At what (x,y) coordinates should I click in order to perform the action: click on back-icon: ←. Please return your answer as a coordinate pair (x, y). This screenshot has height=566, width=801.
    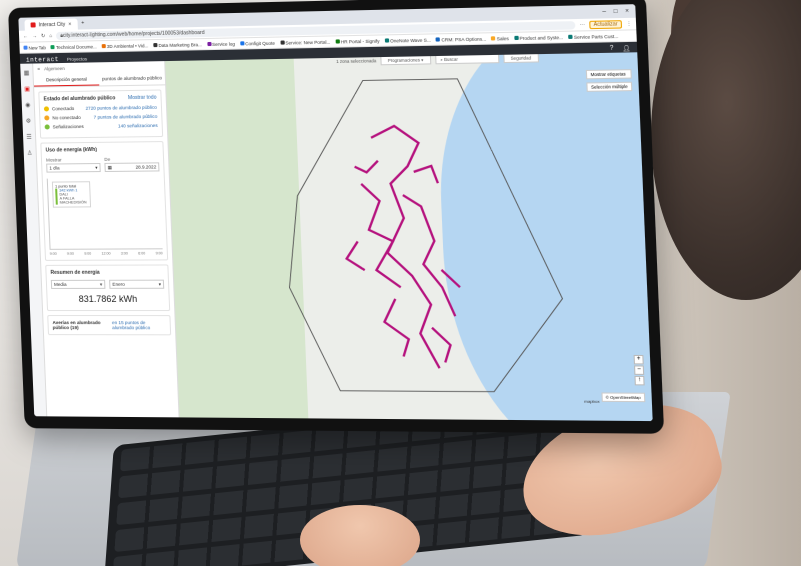
    Looking at the image, I should click on (25, 36).